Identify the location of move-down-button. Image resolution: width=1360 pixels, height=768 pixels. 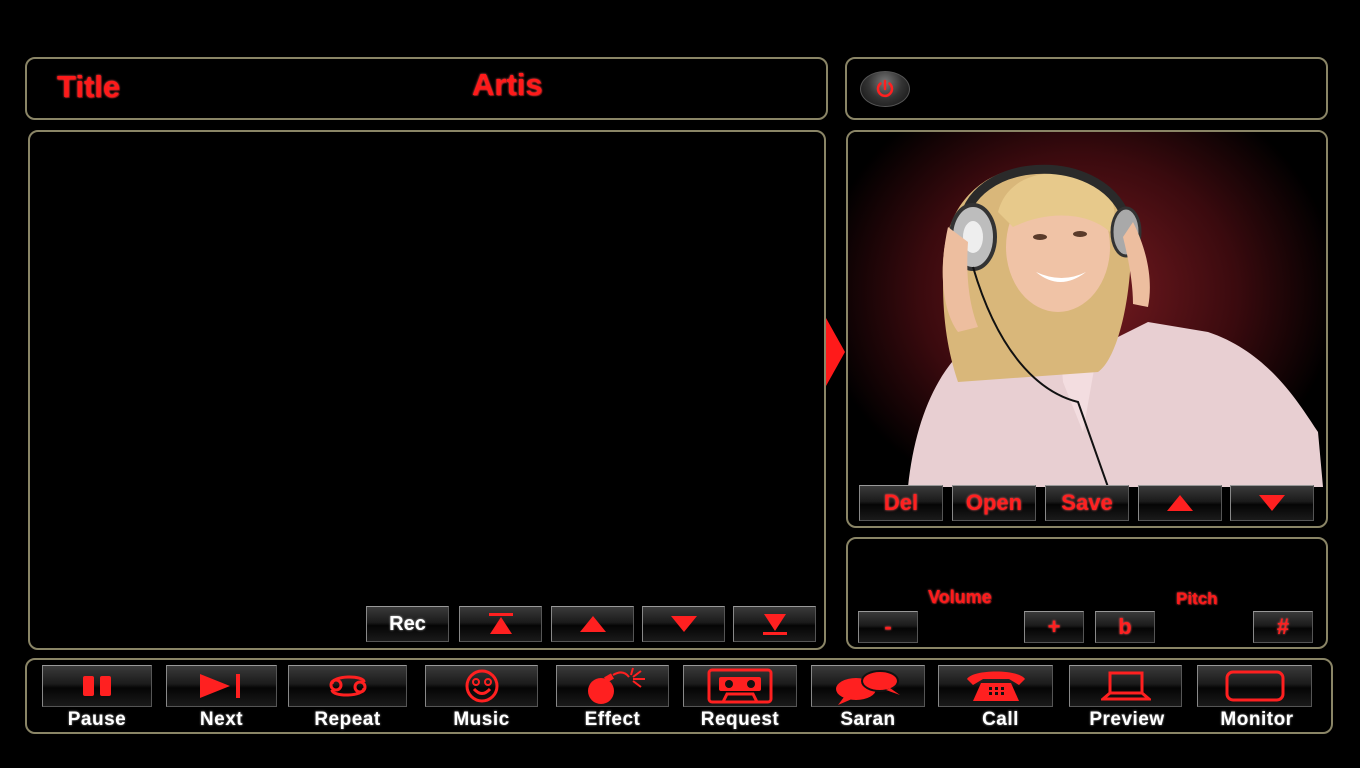
(683, 624).